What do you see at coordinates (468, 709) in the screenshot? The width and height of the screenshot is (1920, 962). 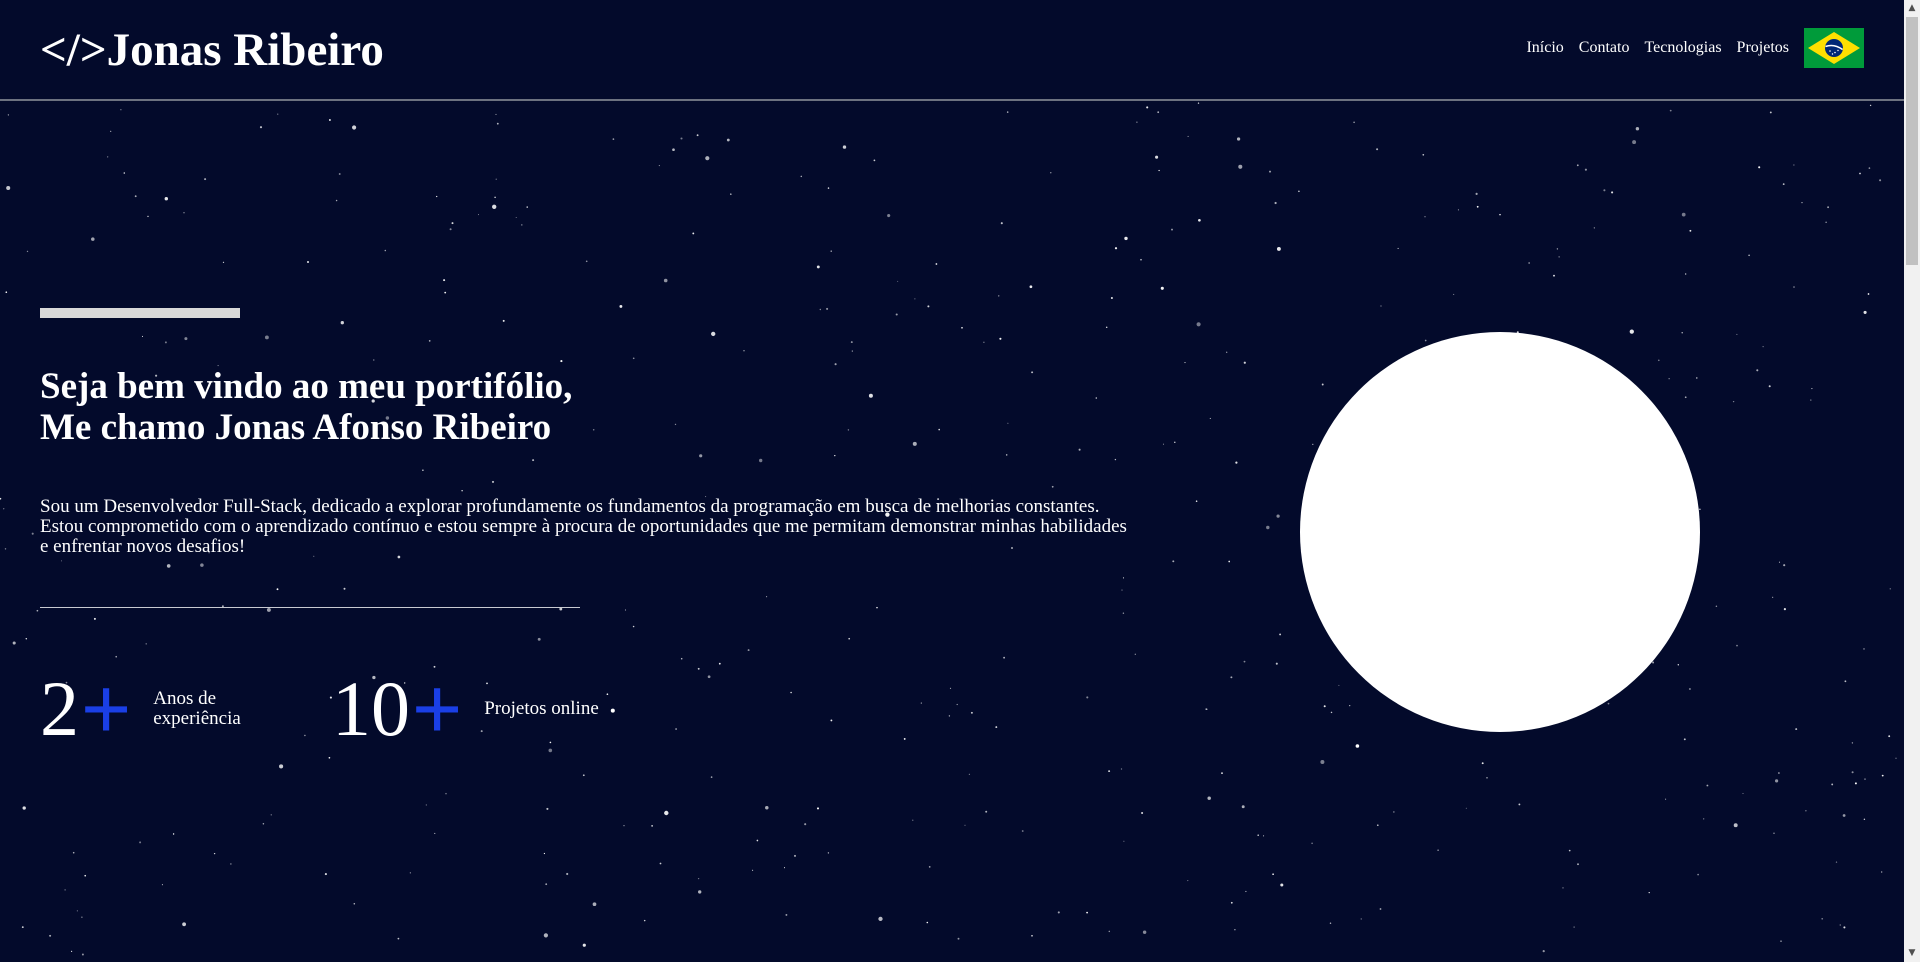 I see `stat-projects: 10 + Projetos online` at bounding box center [468, 709].